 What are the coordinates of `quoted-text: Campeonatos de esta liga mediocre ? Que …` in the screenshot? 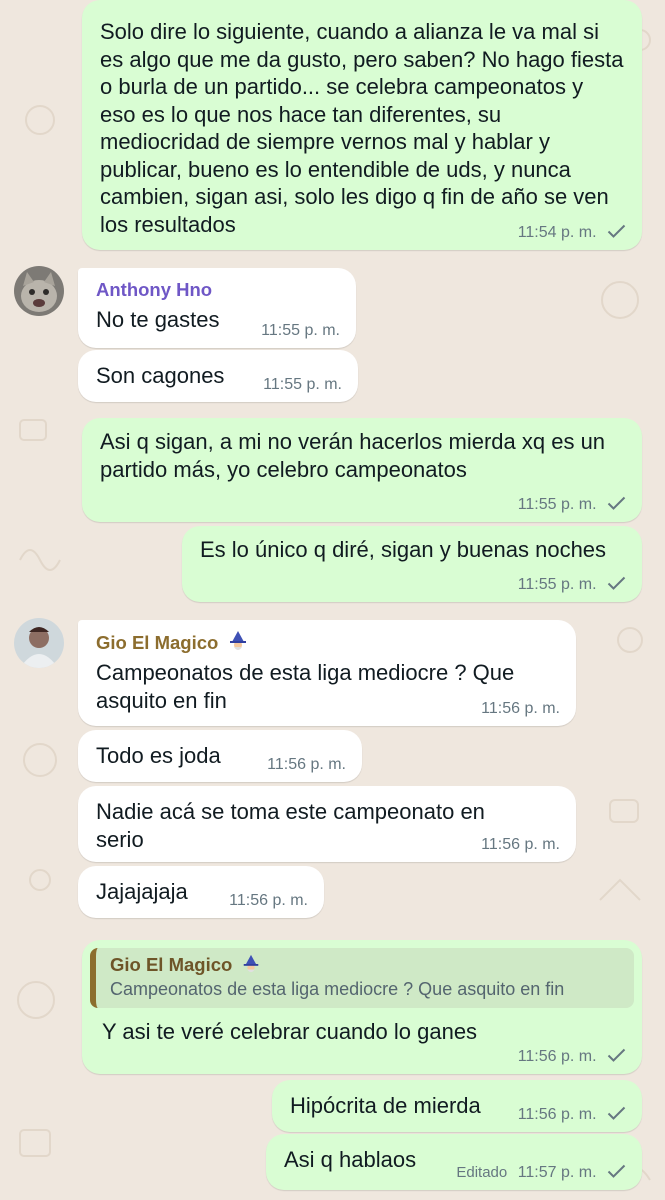 It's located at (337, 989).